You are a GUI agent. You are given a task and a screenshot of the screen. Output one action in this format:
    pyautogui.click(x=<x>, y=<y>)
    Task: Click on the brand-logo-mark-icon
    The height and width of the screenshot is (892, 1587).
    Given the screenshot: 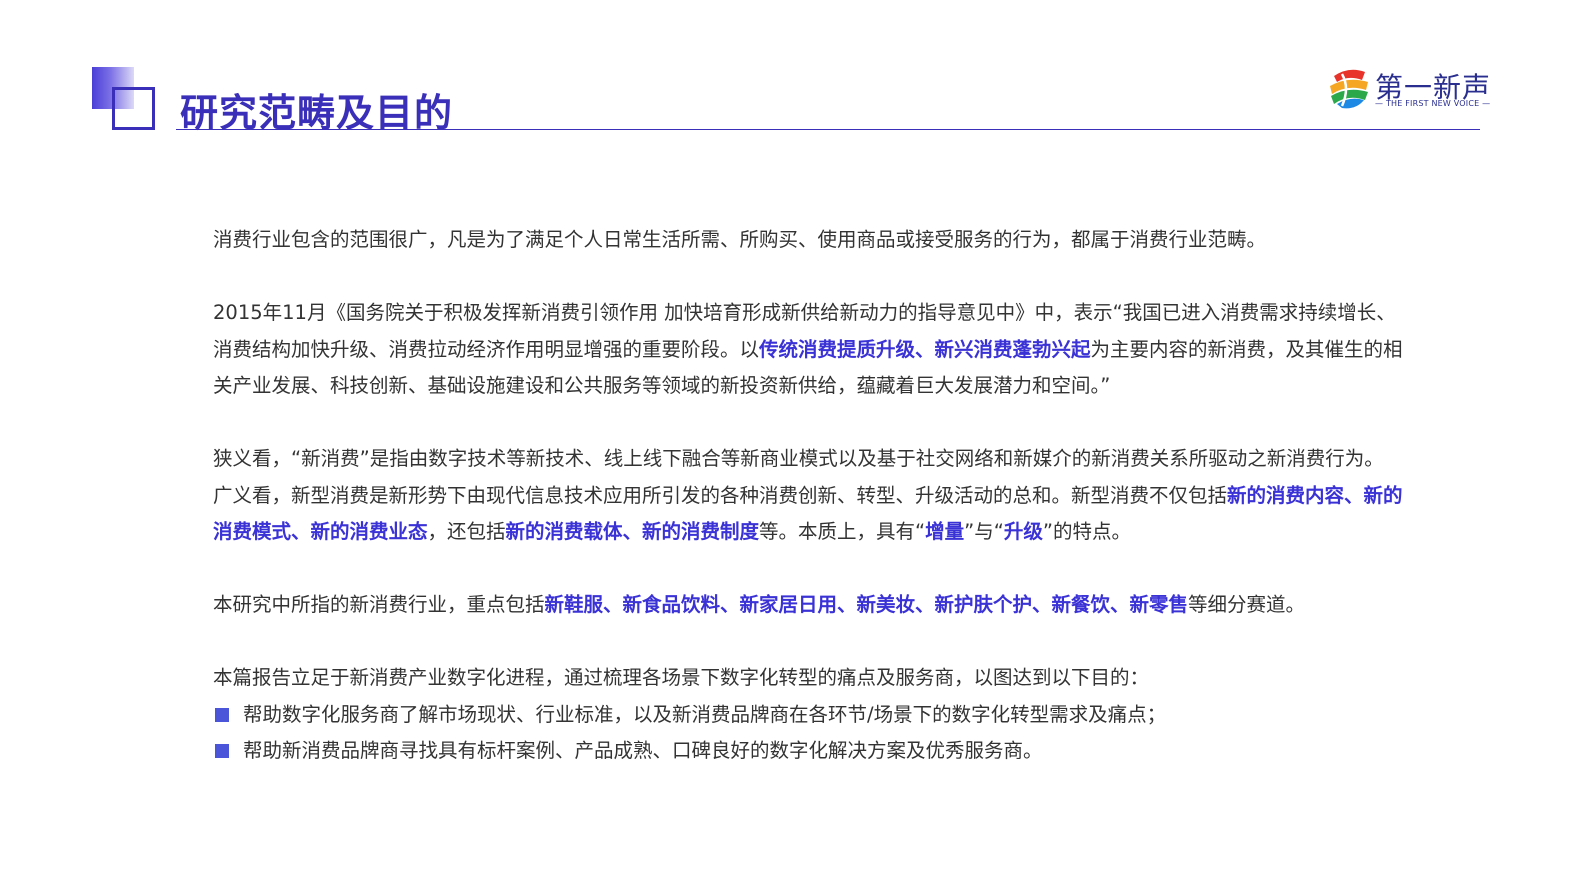 What is the action you would take?
    pyautogui.click(x=1349, y=89)
    